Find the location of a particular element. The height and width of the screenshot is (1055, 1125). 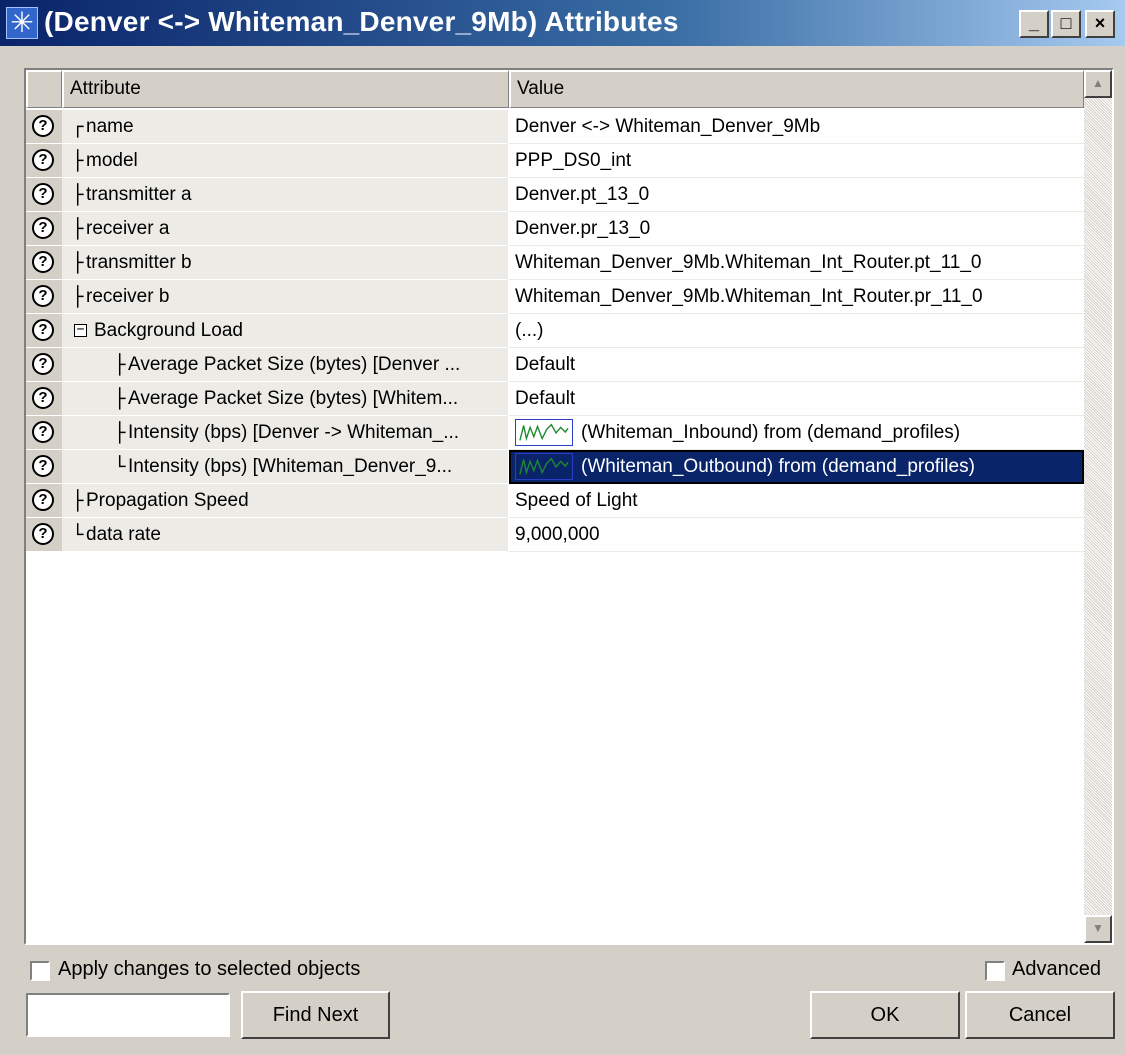

value-text: (...) is located at coordinates (529, 330).